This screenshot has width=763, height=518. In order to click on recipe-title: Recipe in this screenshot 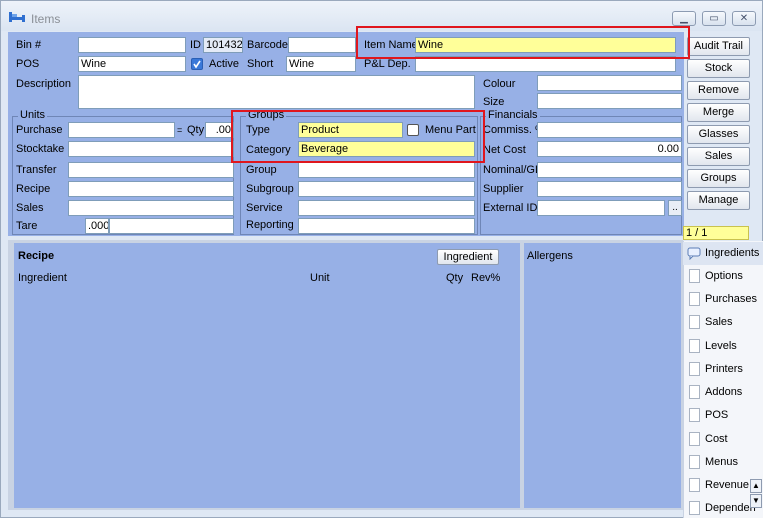, I will do `click(36, 256)`.